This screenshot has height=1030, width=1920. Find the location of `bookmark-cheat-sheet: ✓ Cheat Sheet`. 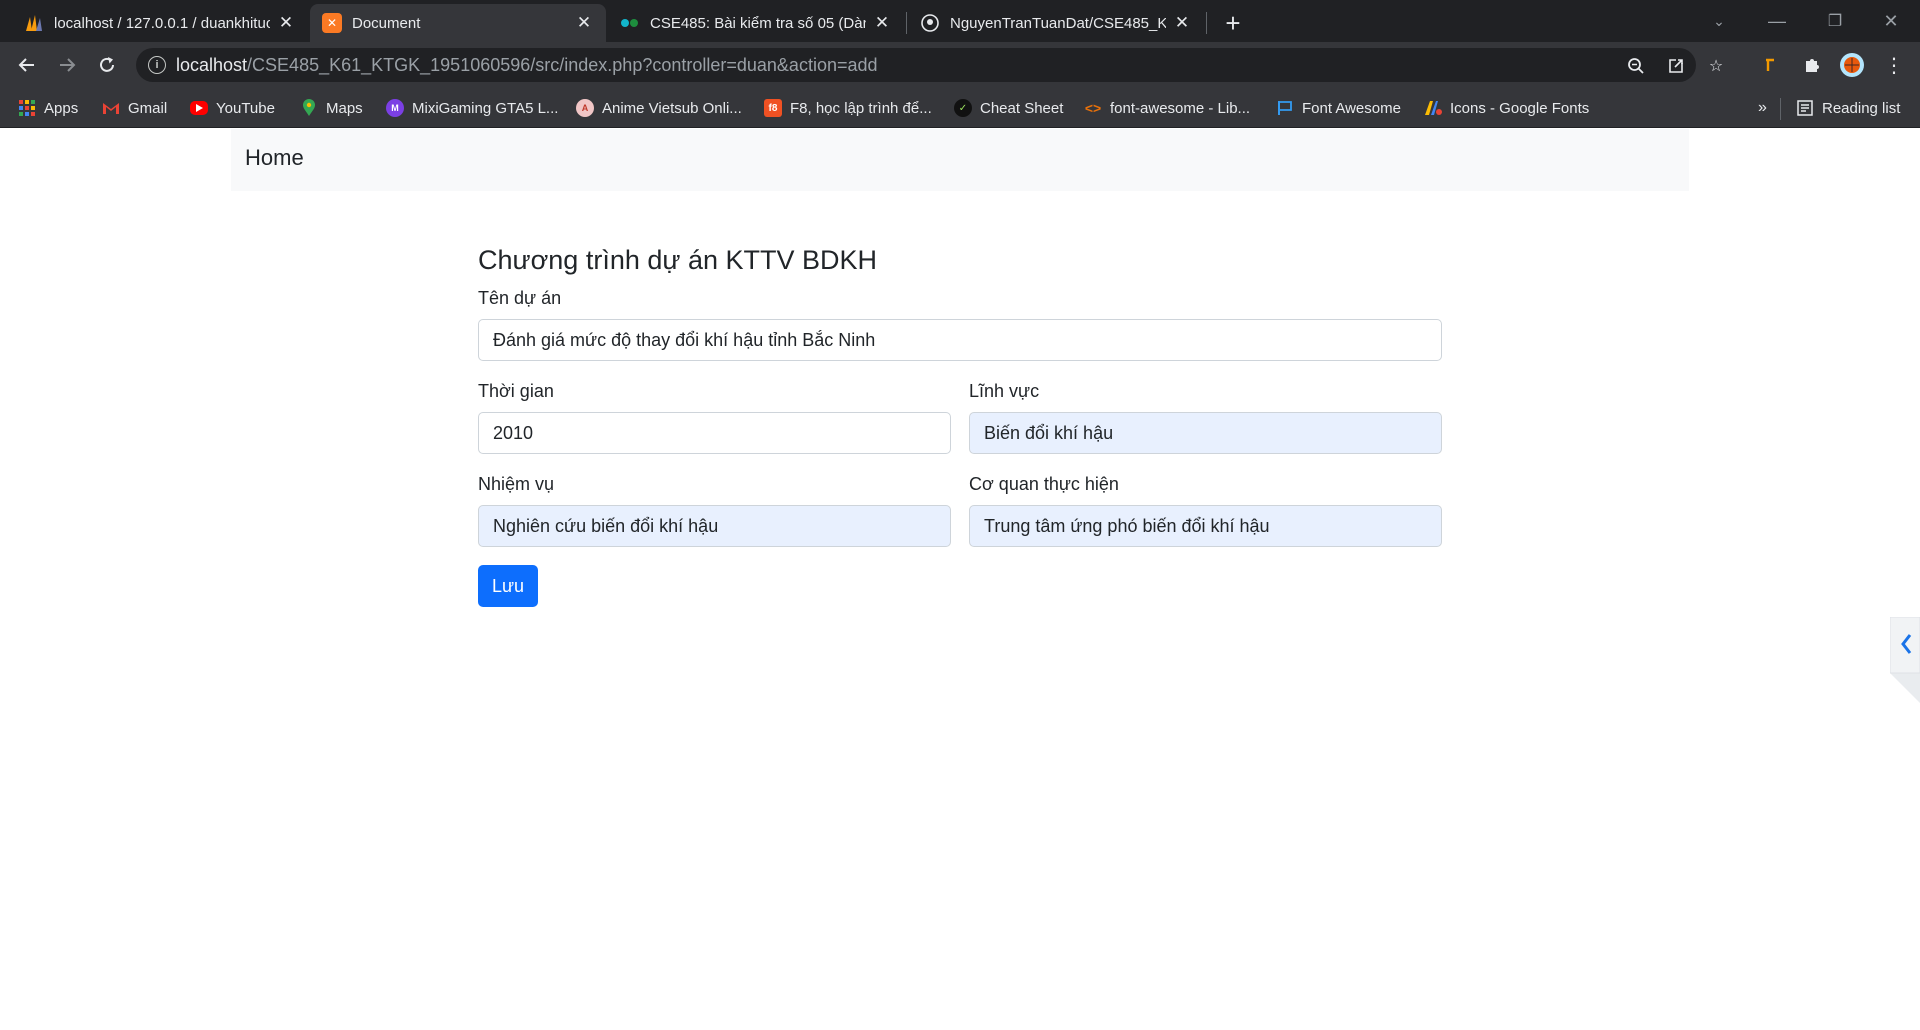

bookmark-cheat-sheet: ✓ Cheat Sheet is located at coordinates (1008, 108).